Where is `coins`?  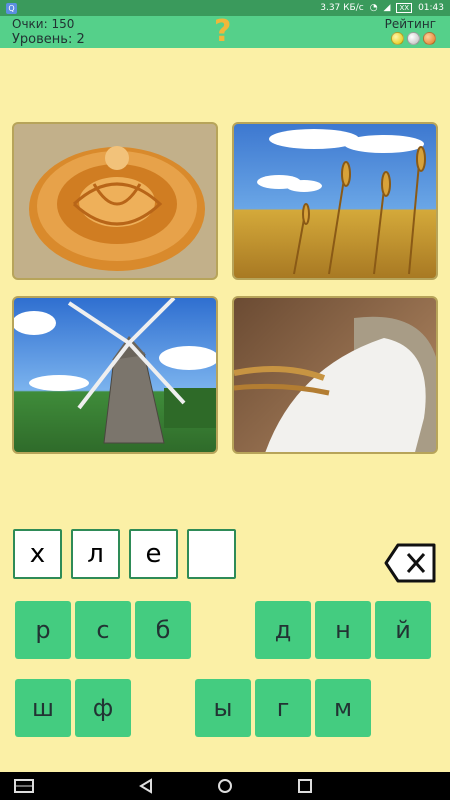
coins is located at coordinates (413, 38).